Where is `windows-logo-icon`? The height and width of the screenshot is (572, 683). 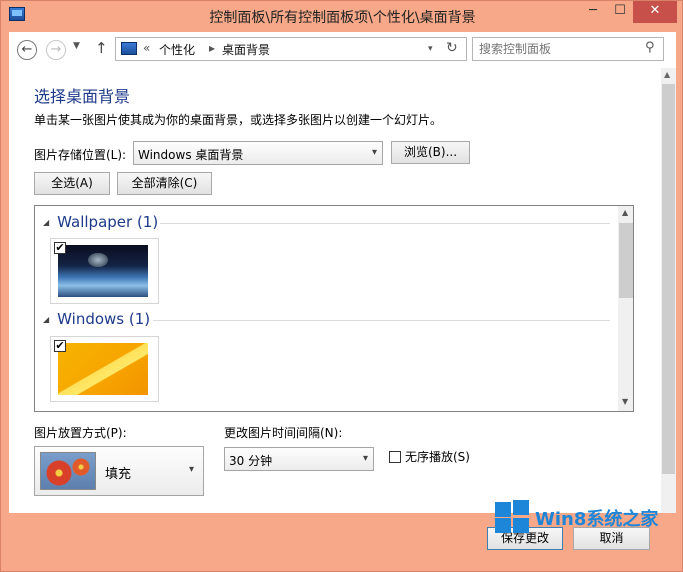
windows-logo-icon is located at coordinates (512, 516).